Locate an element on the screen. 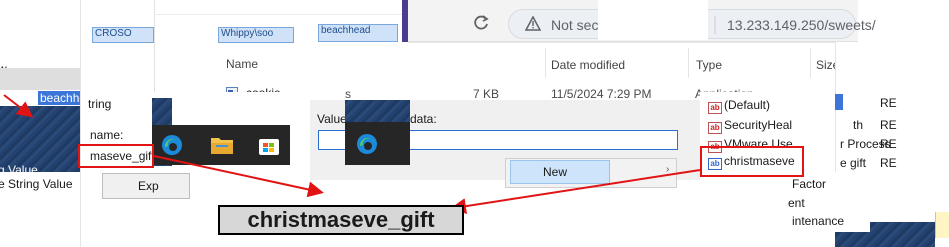  value-data-label: data: is located at coordinates (423, 119).